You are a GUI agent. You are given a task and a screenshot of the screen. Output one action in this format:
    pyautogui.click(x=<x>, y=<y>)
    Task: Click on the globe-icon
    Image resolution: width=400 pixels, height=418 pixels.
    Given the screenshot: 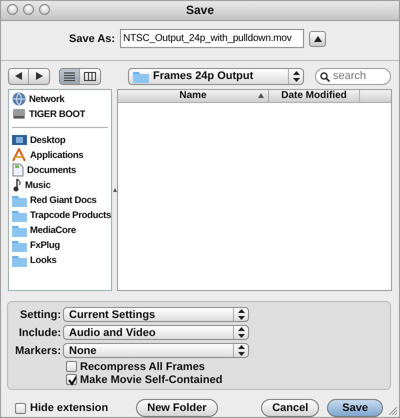 What is the action you would take?
    pyautogui.click(x=19, y=99)
    